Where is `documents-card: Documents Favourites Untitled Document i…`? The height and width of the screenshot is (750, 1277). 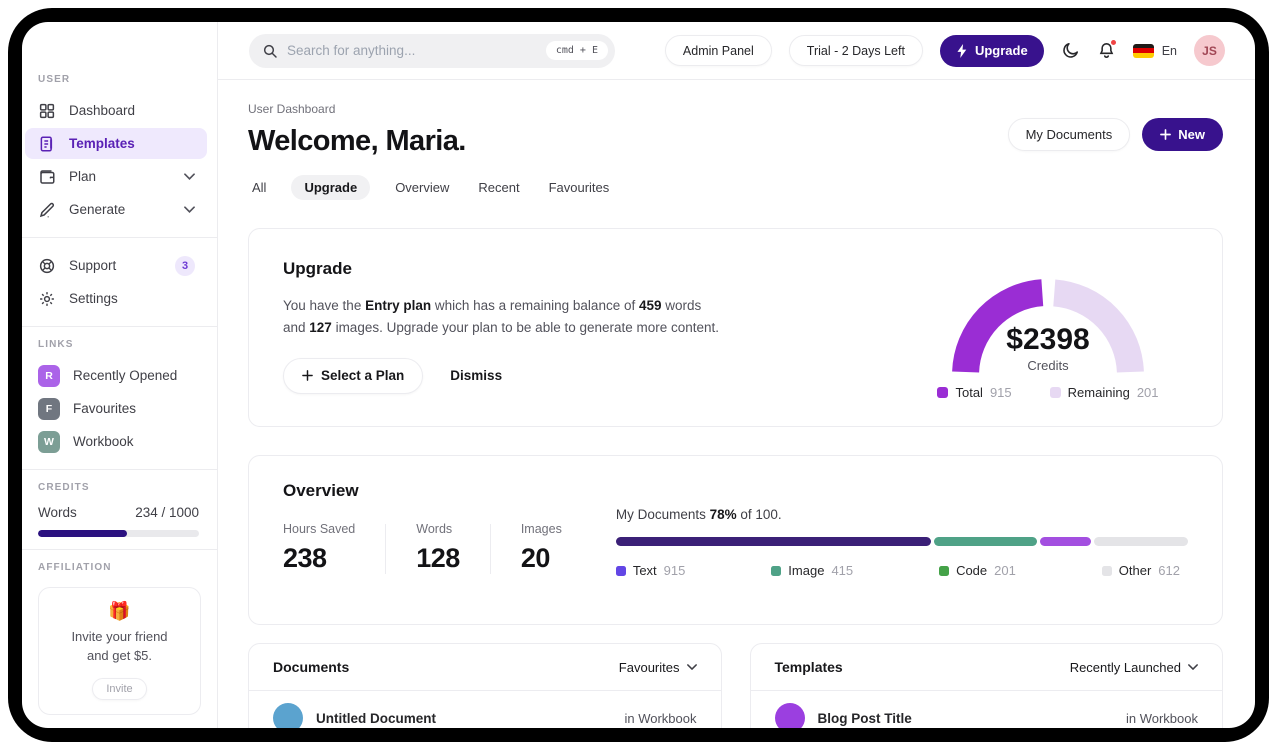 documents-card: Documents Favourites Untitled Document i… is located at coordinates (485, 685).